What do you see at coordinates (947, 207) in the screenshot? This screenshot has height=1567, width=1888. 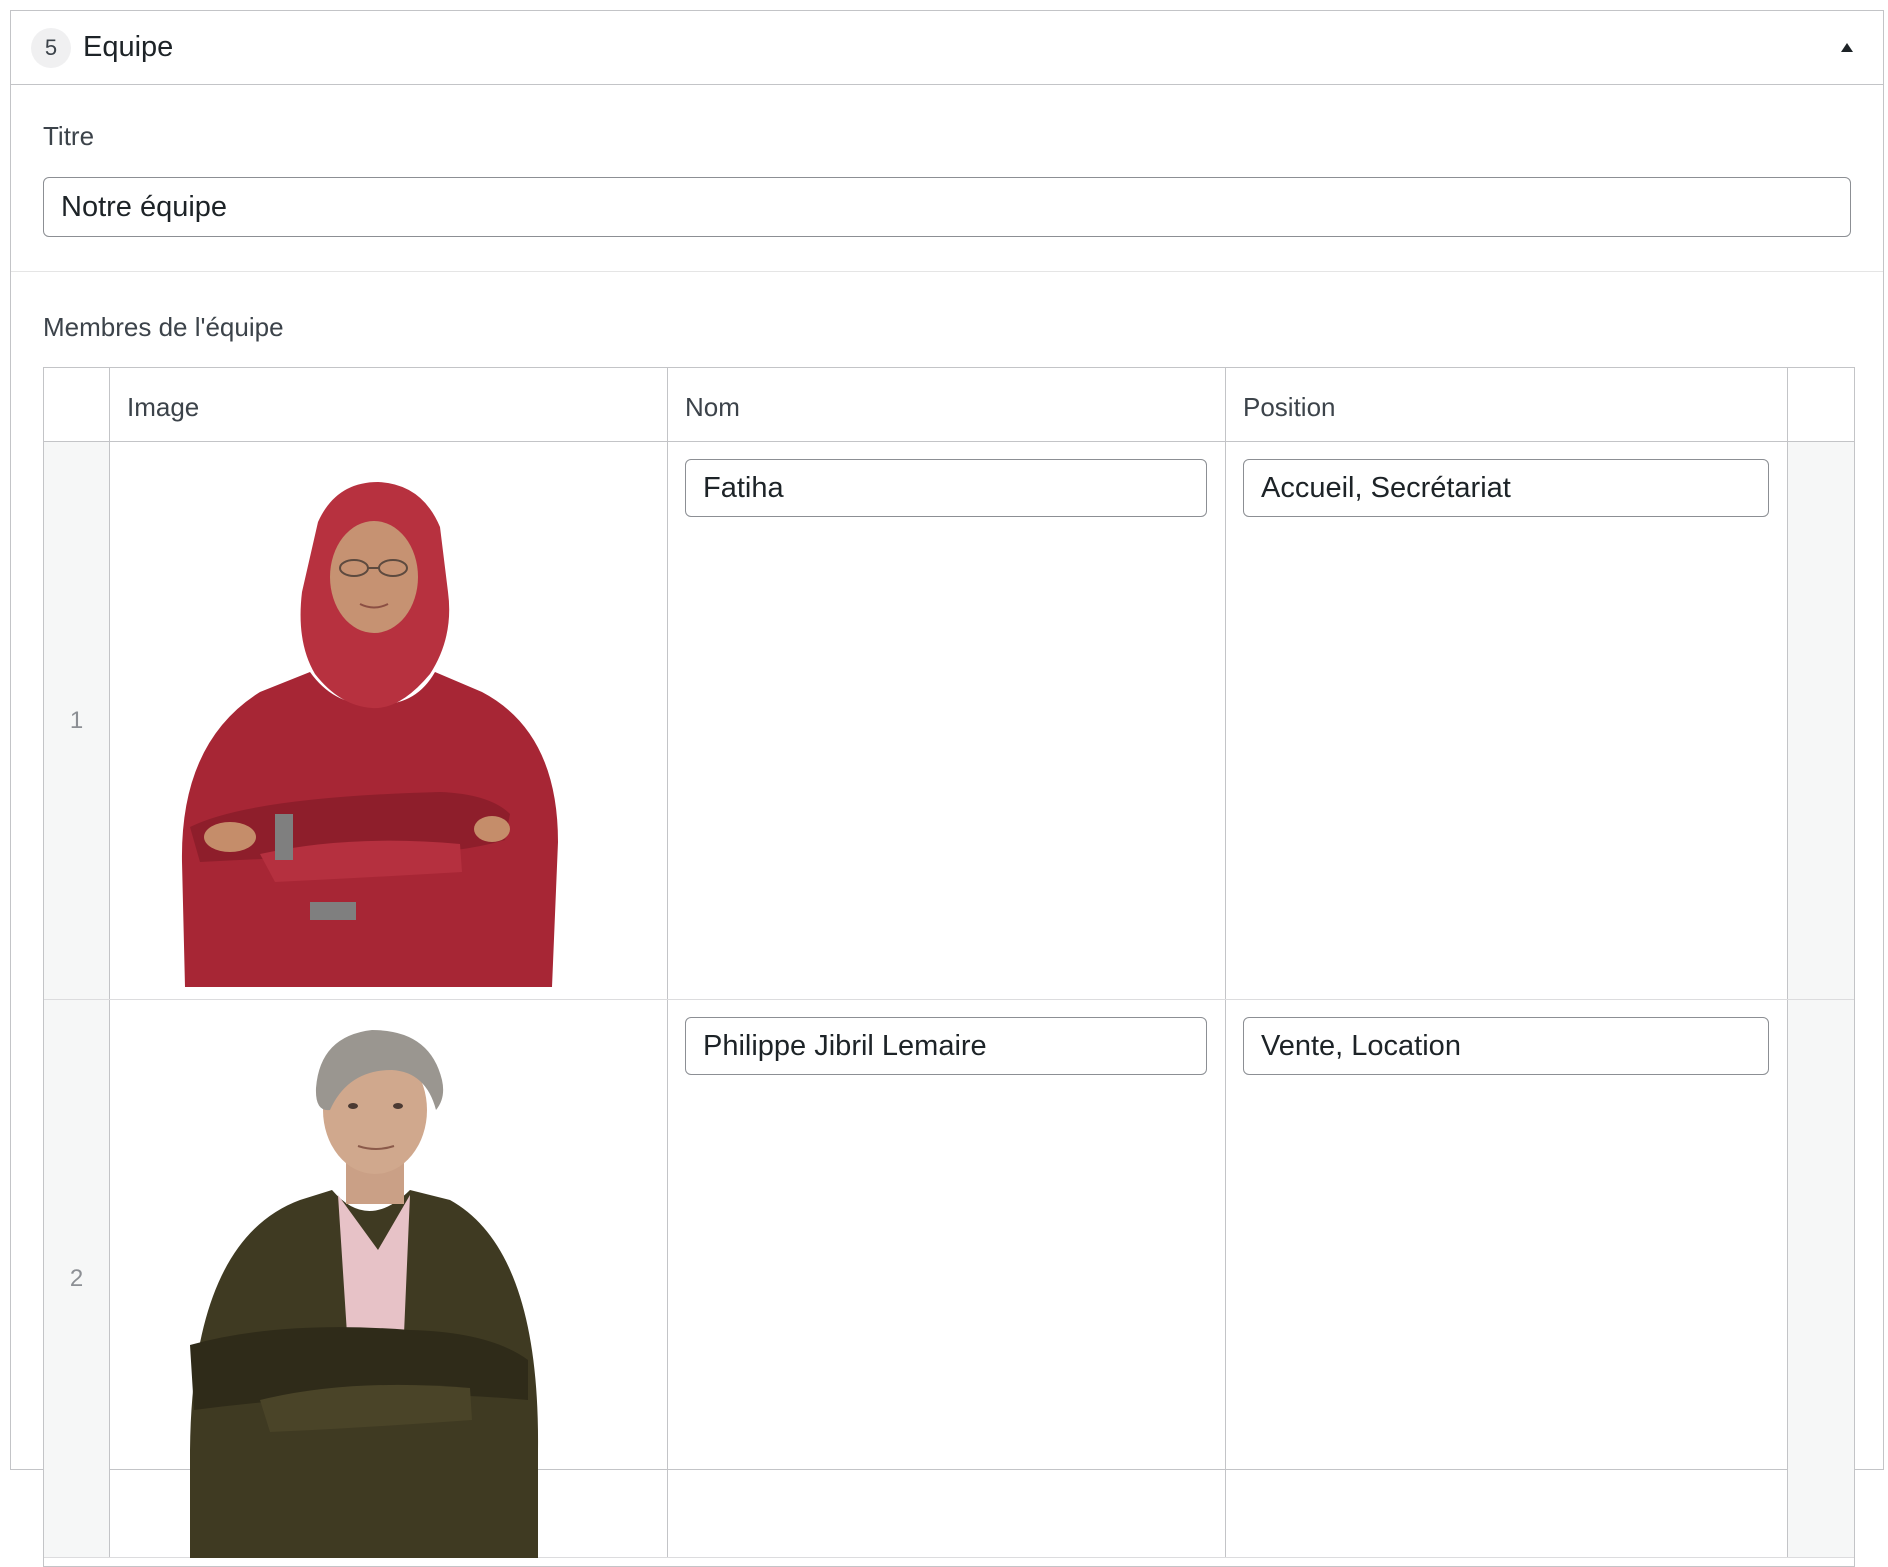 I see `title-input` at bounding box center [947, 207].